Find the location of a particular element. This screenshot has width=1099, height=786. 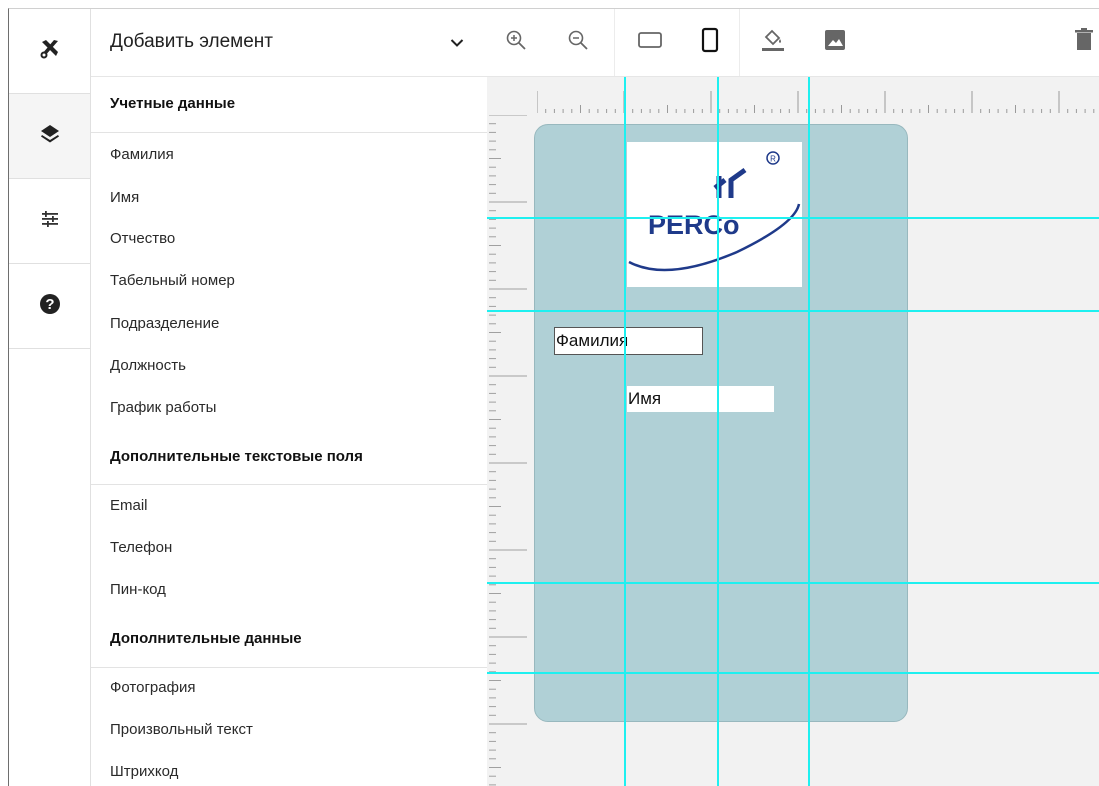

list-item: Штрихкод is located at coordinates (144, 771).